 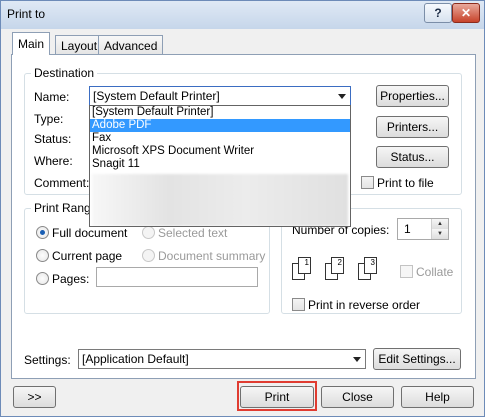 I want to click on printer-name-select: [System Default Printer], so click(x=220, y=96).